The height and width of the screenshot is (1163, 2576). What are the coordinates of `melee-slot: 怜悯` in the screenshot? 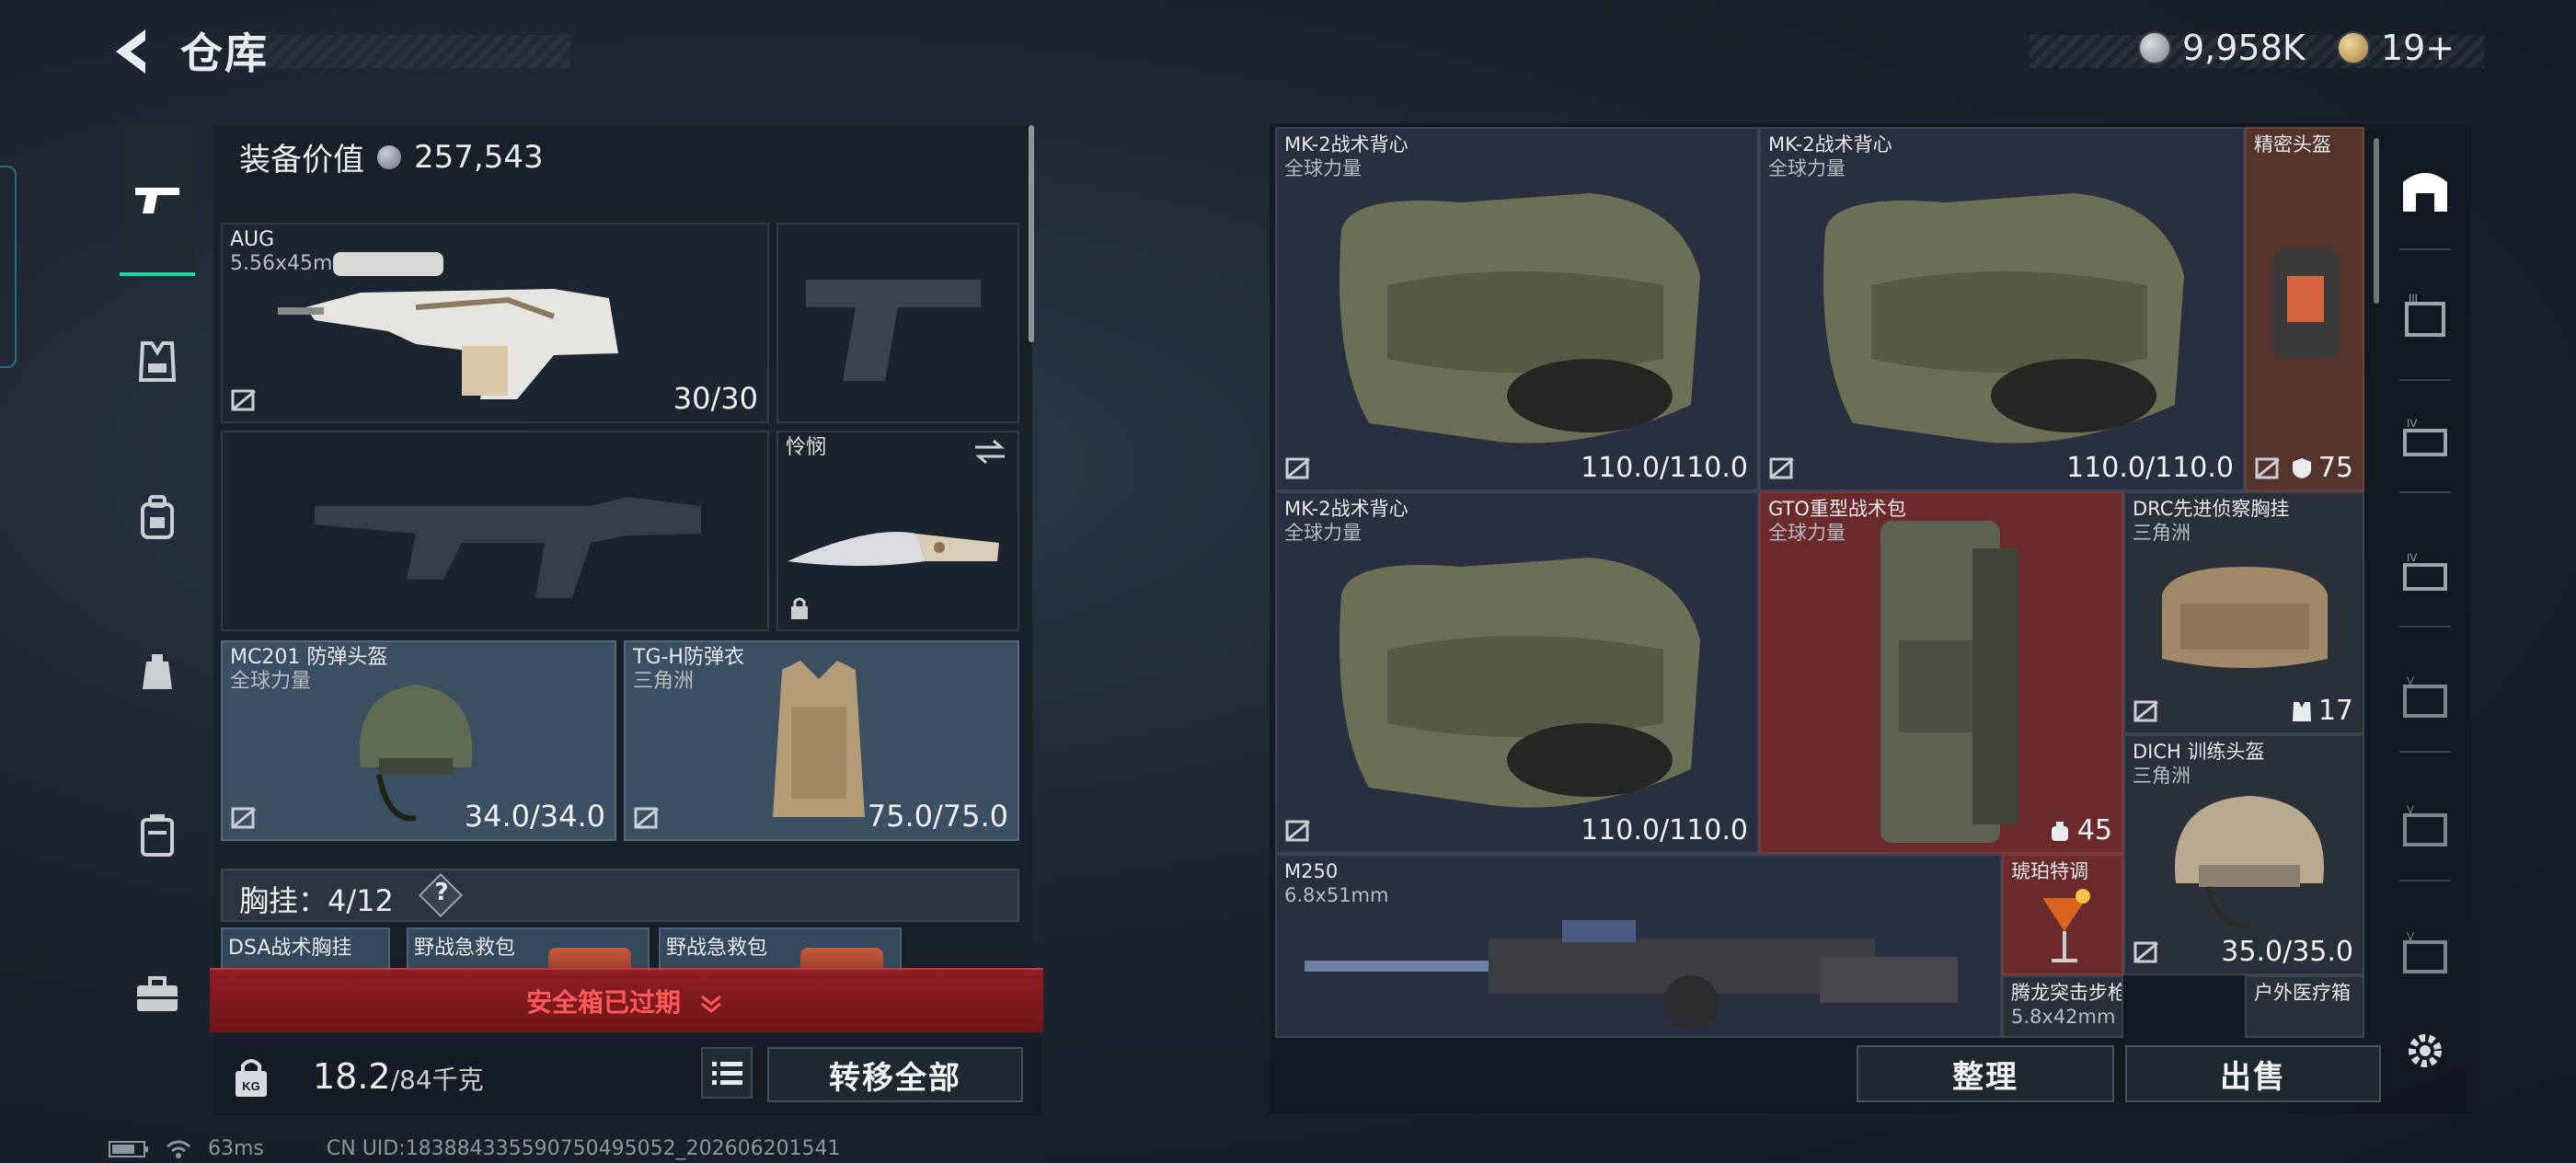 It's located at (897, 531).